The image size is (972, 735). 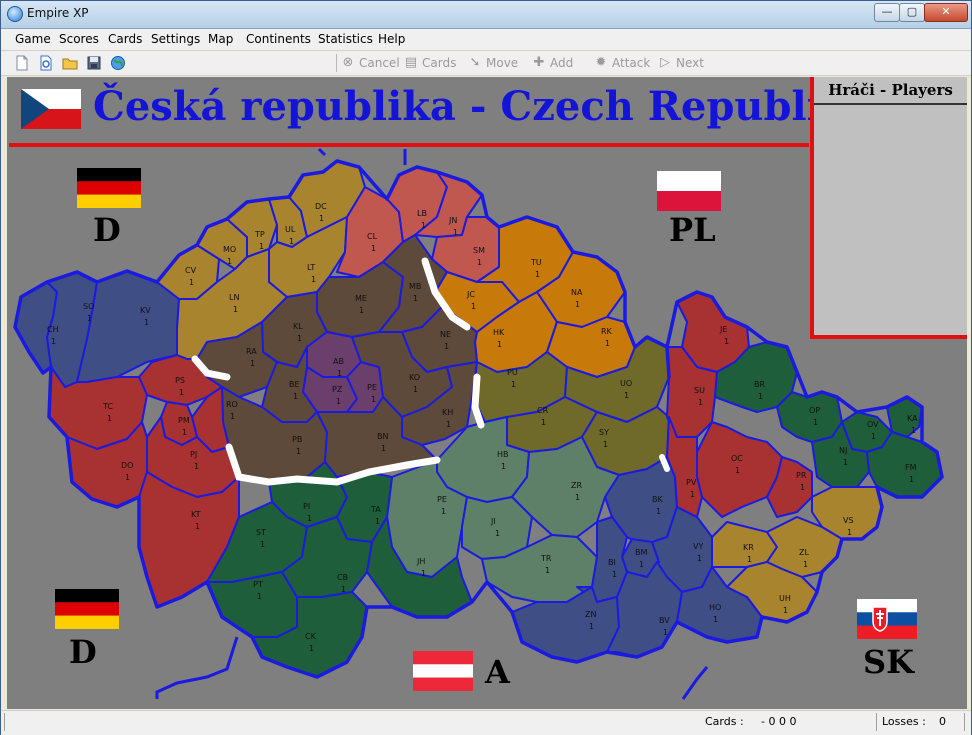 What do you see at coordinates (79, 39) in the screenshot?
I see `menu-scores: Scores` at bounding box center [79, 39].